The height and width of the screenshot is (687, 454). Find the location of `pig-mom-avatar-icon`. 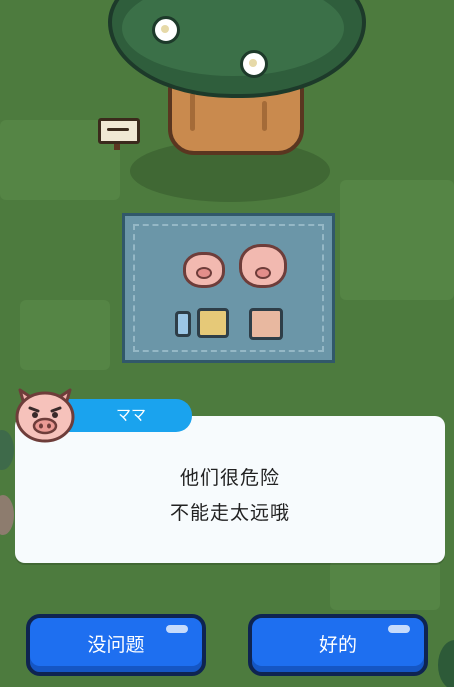

pig-mom-avatar-icon is located at coordinates (45, 415).